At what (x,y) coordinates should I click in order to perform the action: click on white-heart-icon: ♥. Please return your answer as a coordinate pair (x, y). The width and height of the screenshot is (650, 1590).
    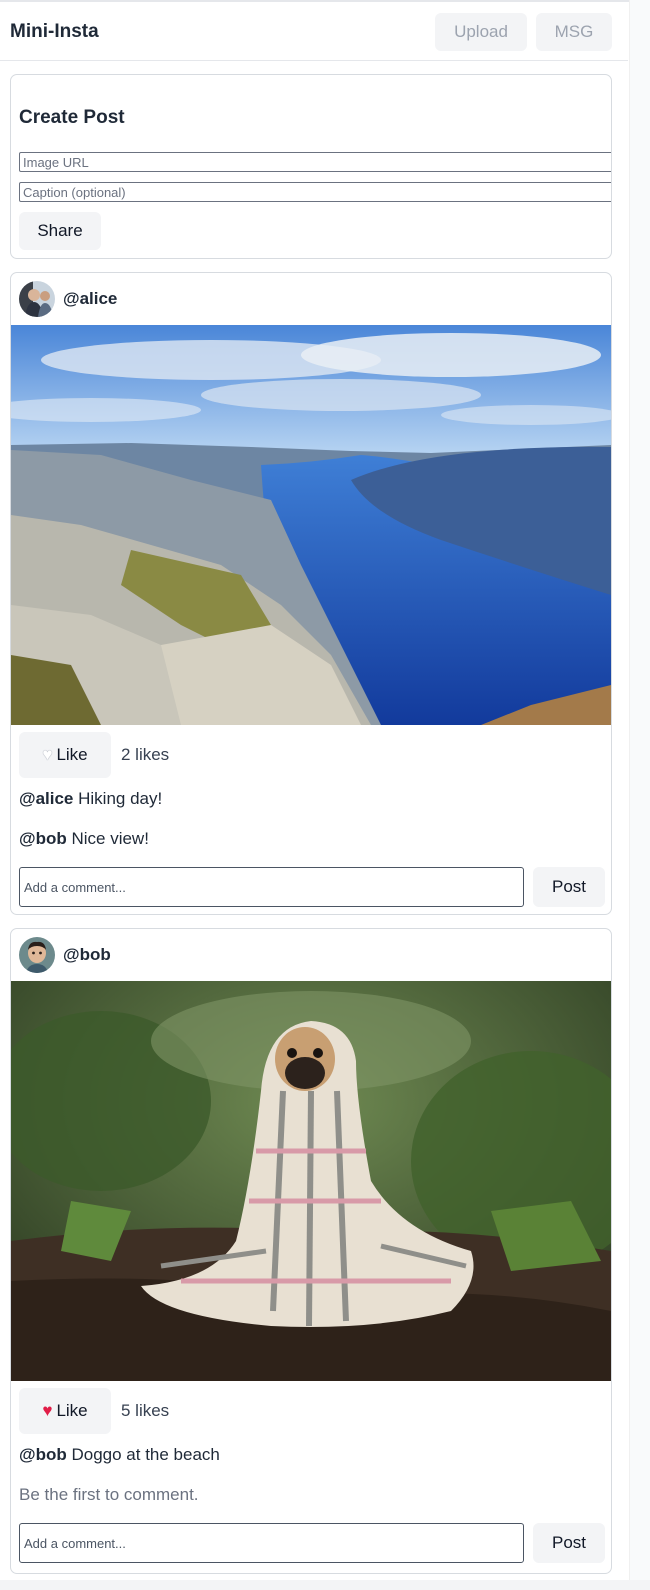
    Looking at the image, I should click on (47, 754).